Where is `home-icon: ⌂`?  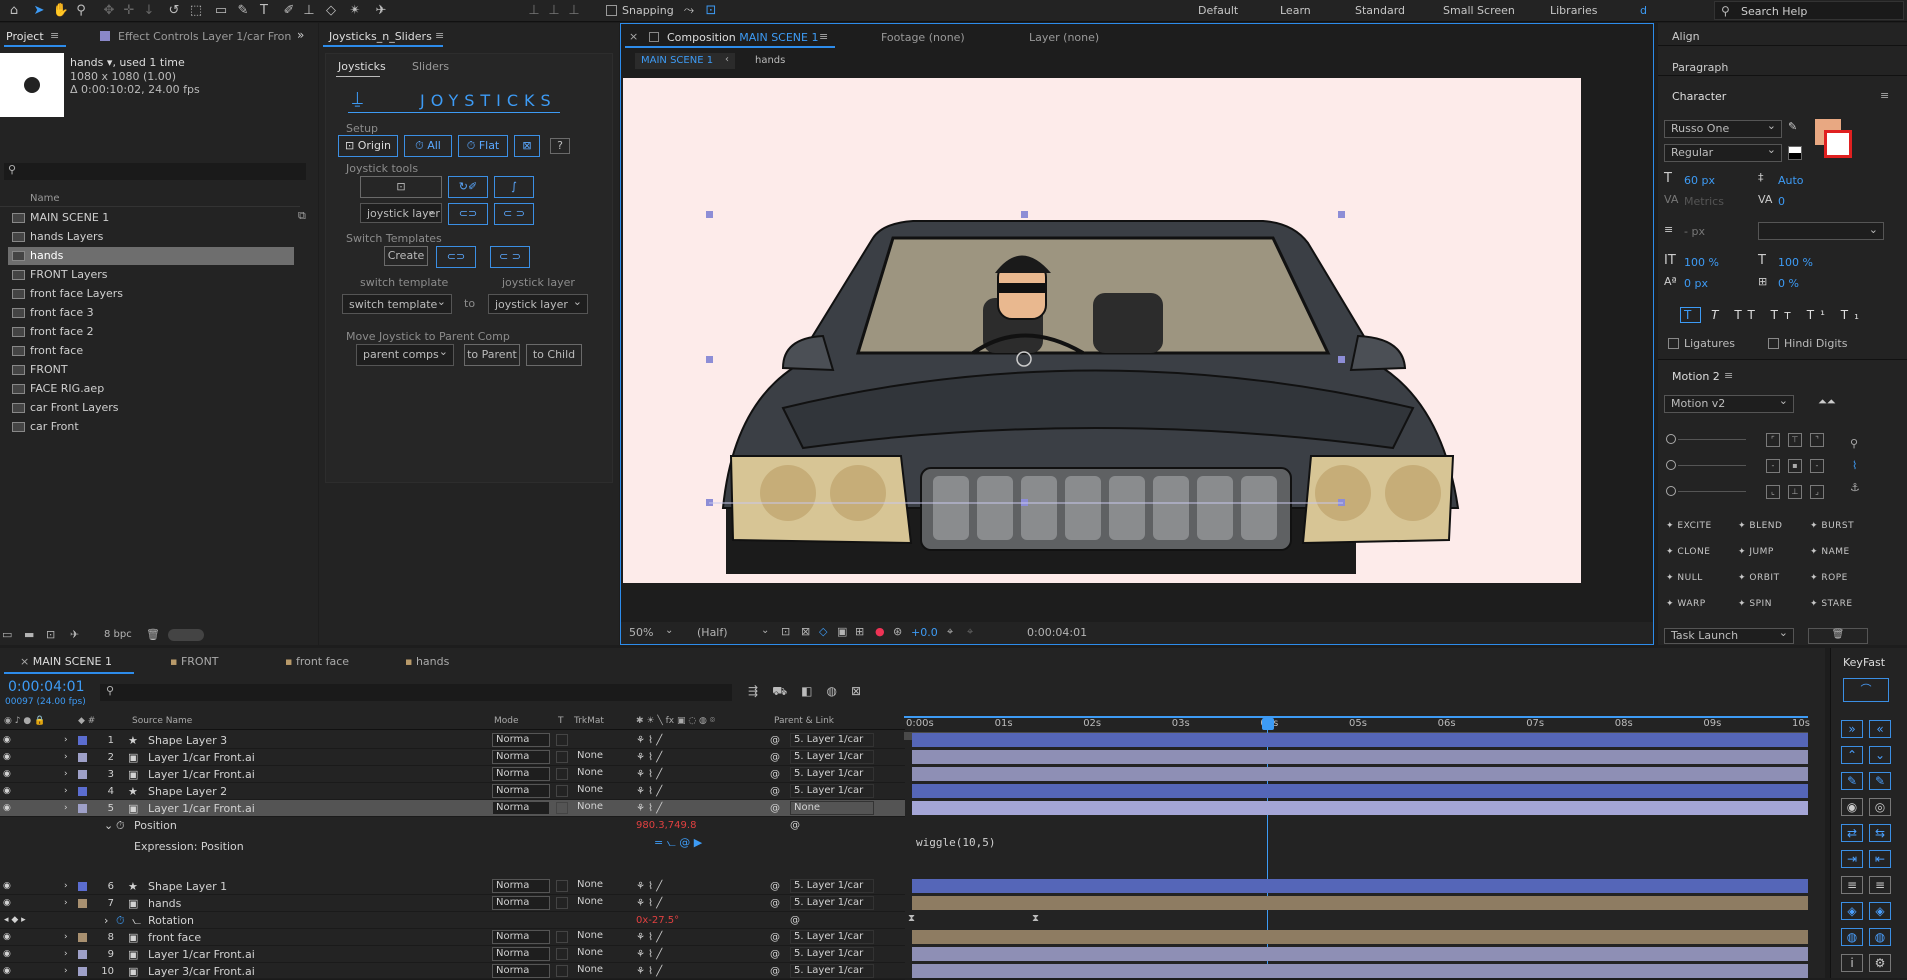
home-icon: ⌂ is located at coordinates (14, 11).